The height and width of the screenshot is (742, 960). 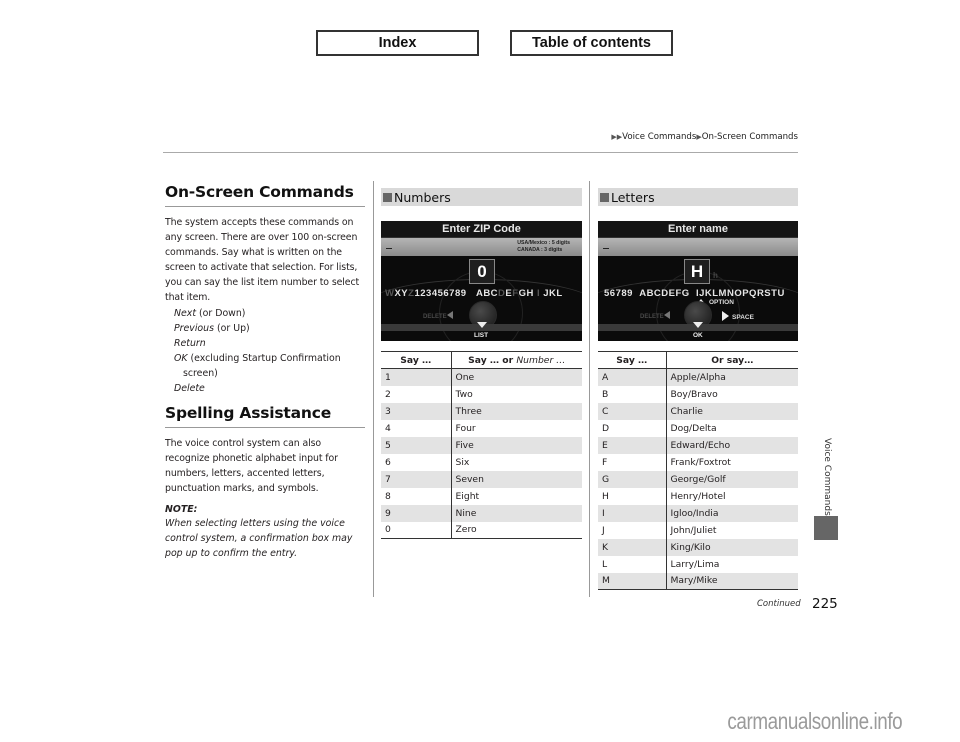 I want to click on alternative-cell: John/Juliet, so click(x=693, y=530).